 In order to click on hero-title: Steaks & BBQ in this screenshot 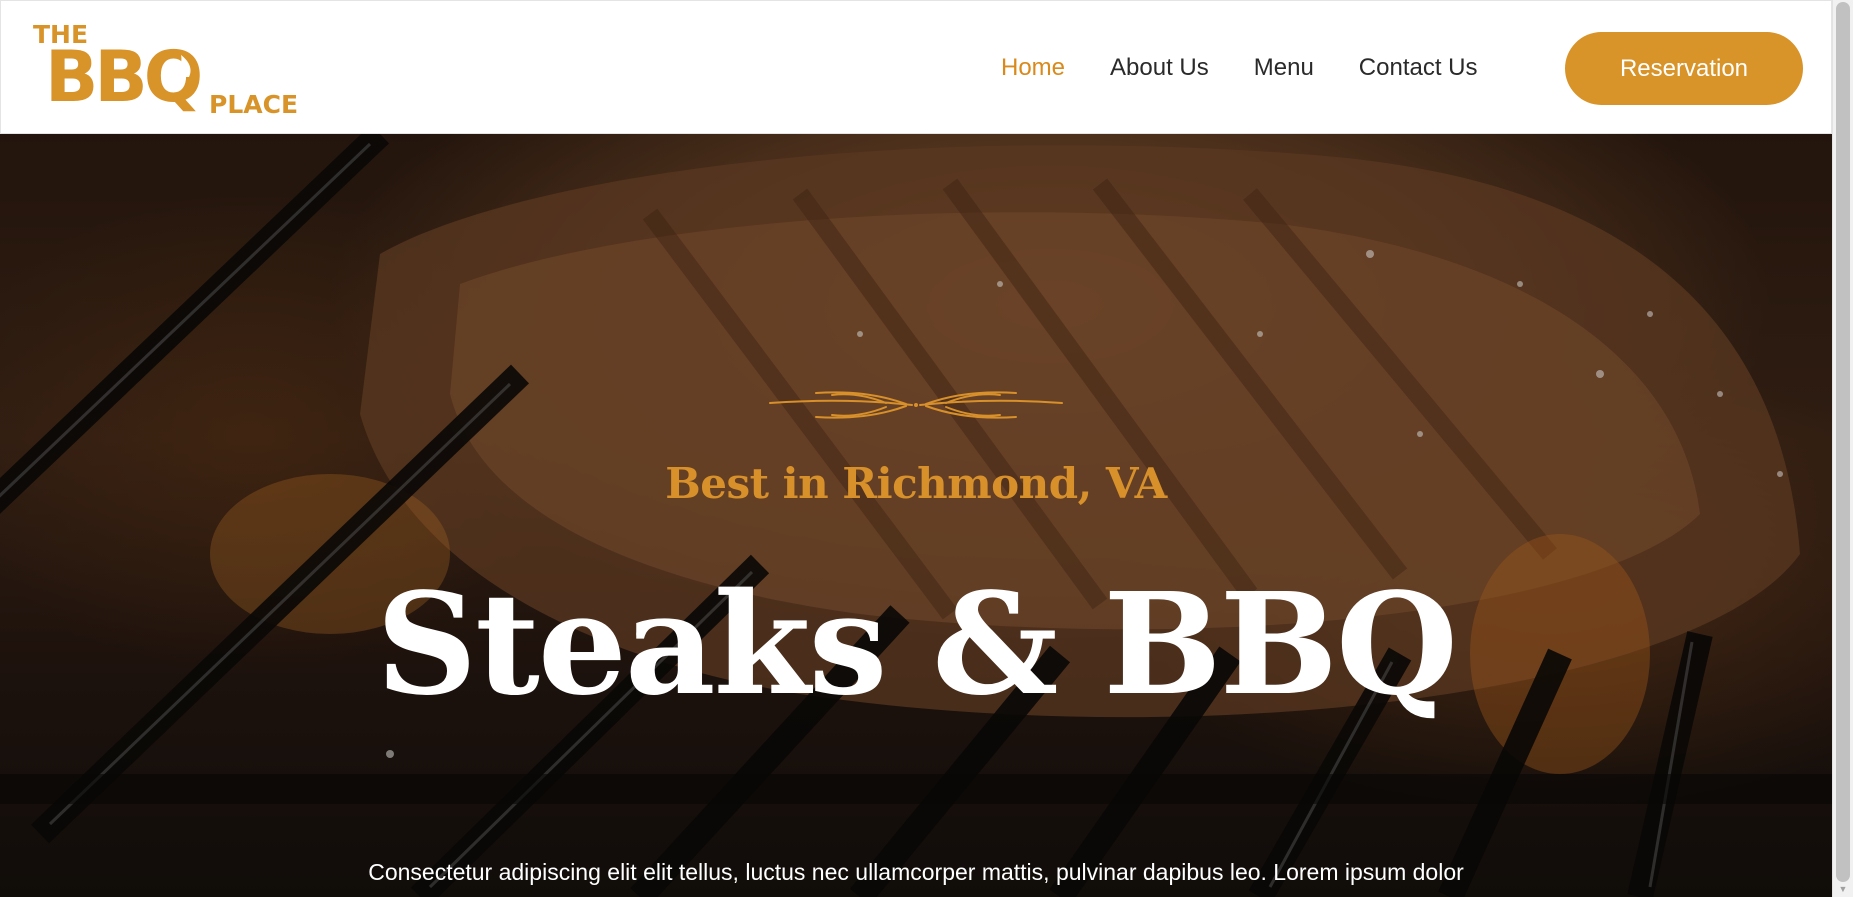, I will do `click(917, 645)`.